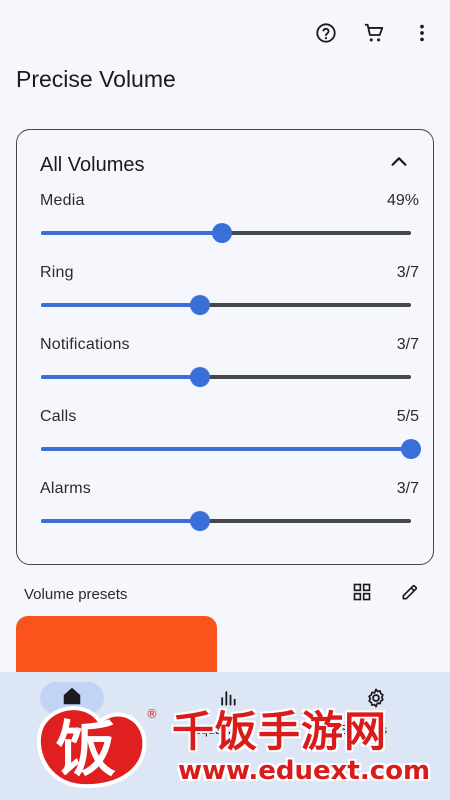  I want to click on shopping-cart-icon, so click(374, 33).